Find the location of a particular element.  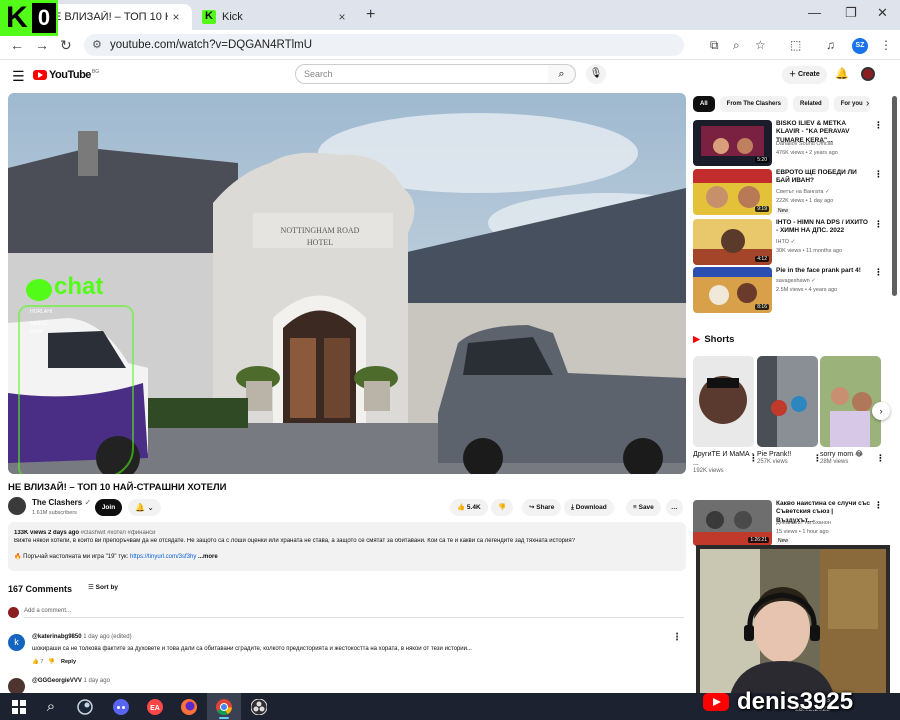

comment-count: 167 Comments is located at coordinates (40, 589).